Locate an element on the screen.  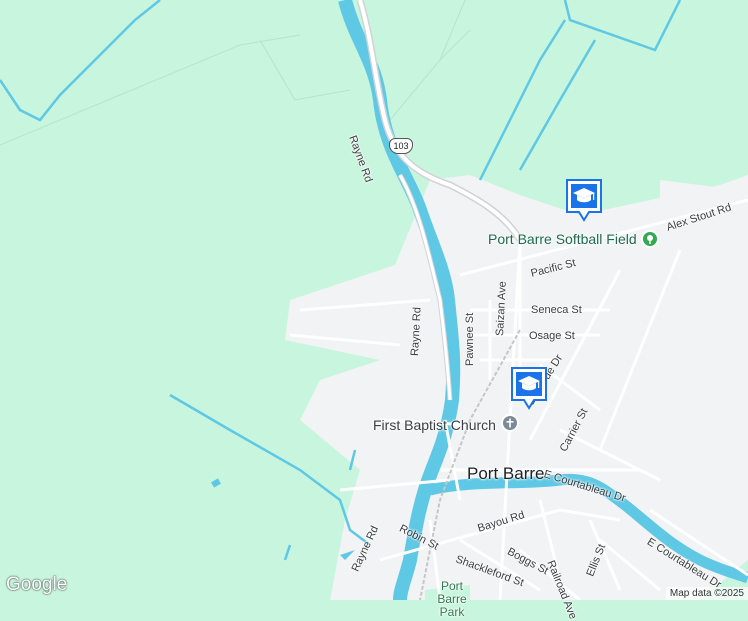
school-marker-north is located at coordinates (584, 200).